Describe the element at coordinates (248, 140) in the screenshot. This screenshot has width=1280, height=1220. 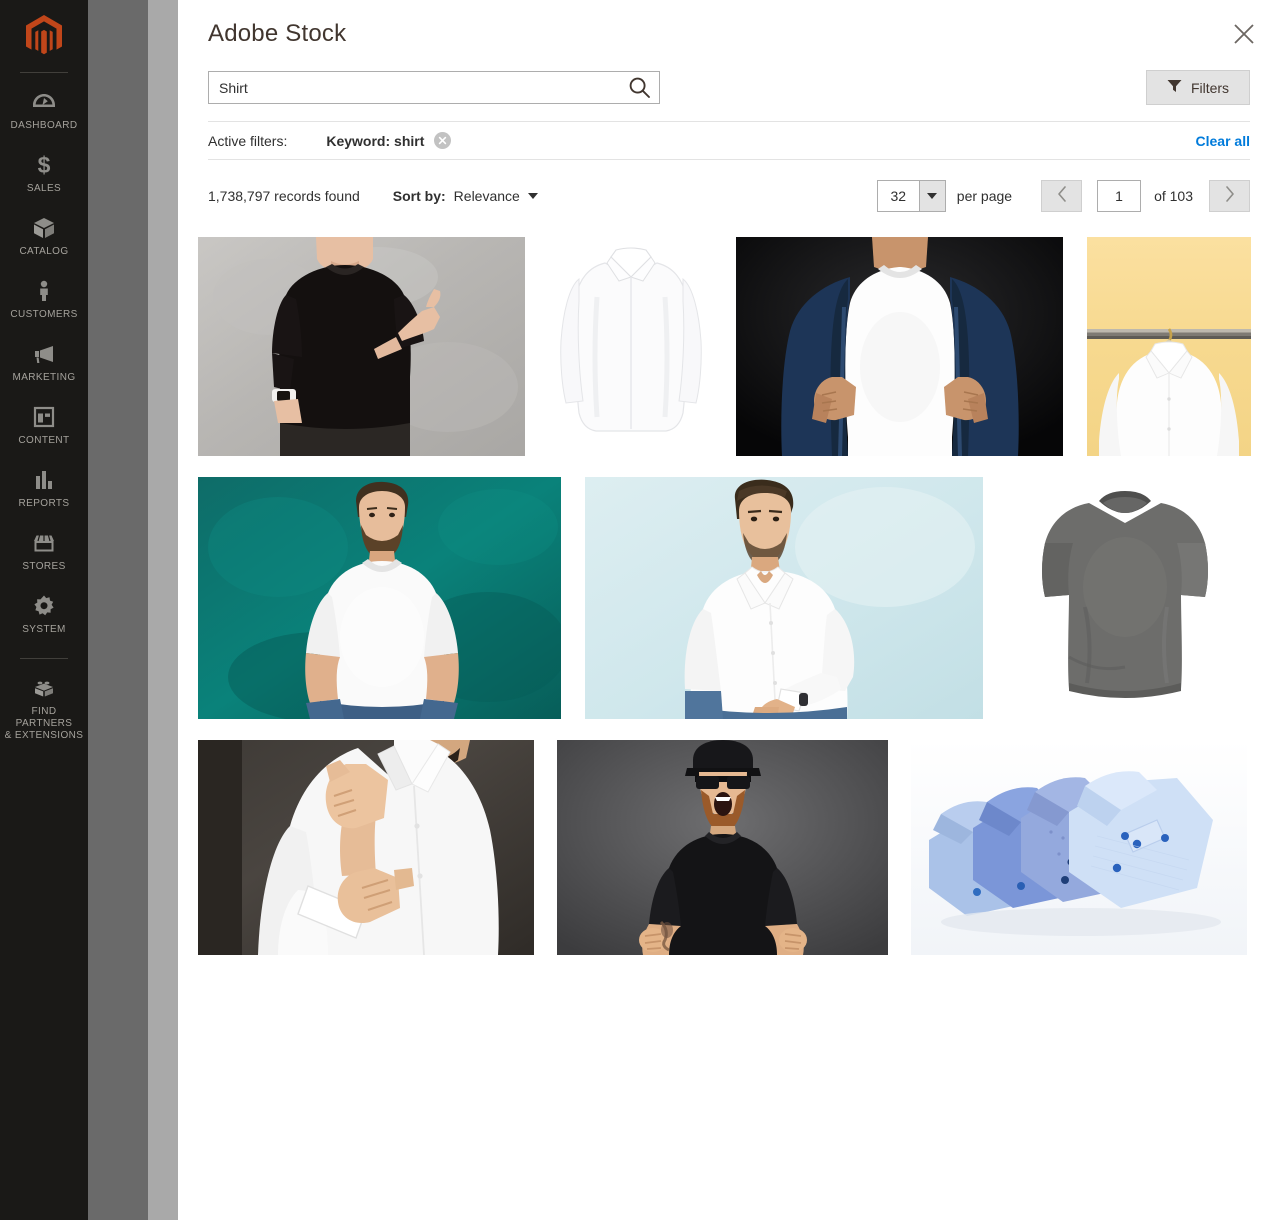
I see `active-filters-label: Active filters:` at that location.